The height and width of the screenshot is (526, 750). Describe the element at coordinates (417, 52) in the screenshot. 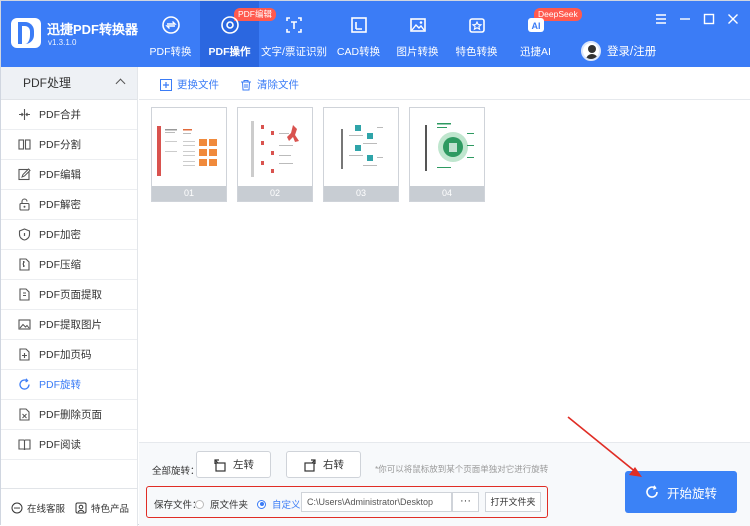

I see `nav-label: 图片转换` at that location.